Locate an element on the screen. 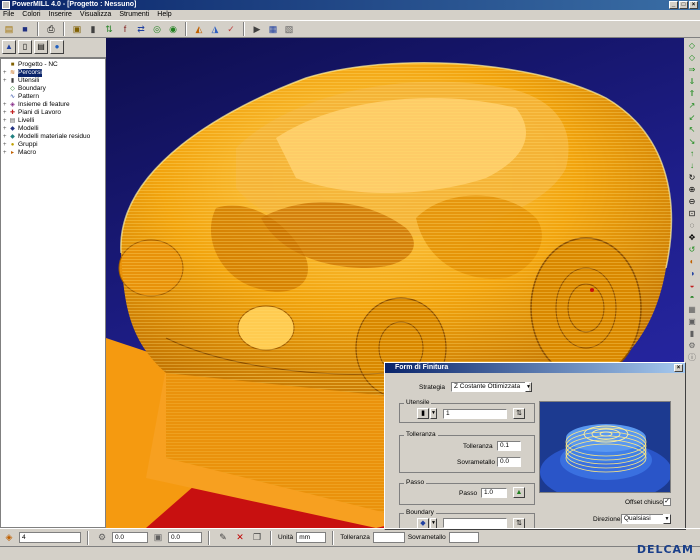 This screenshot has width=700, height=560. toggle-toolpath-icon: ▦ is located at coordinates (692, 309).